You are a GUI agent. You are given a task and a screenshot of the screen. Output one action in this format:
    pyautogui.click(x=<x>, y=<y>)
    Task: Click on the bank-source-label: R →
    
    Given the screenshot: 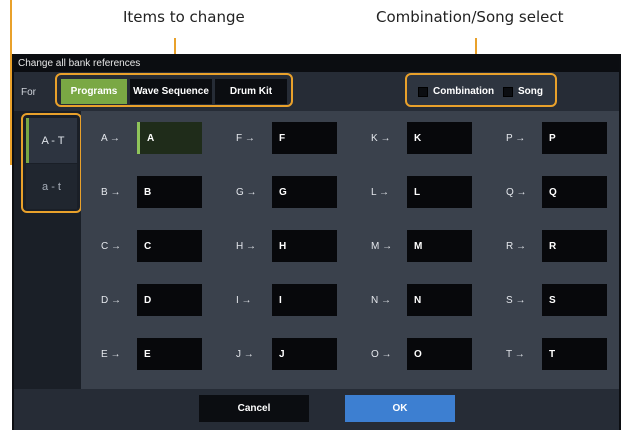 What is the action you would take?
    pyautogui.click(x=516, y=246)
    